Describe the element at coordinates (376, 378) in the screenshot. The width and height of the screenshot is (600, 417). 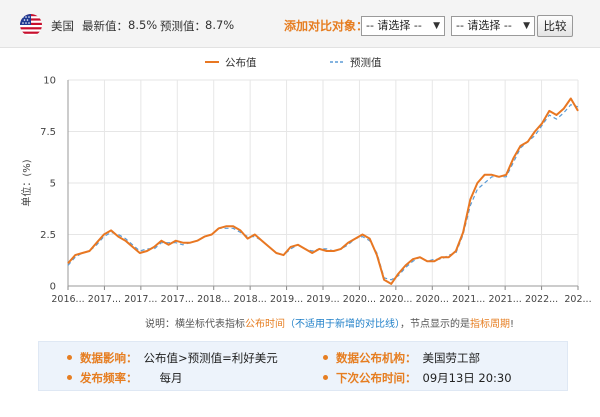
I see `next-release-label: 下次公布时间：` at that location.